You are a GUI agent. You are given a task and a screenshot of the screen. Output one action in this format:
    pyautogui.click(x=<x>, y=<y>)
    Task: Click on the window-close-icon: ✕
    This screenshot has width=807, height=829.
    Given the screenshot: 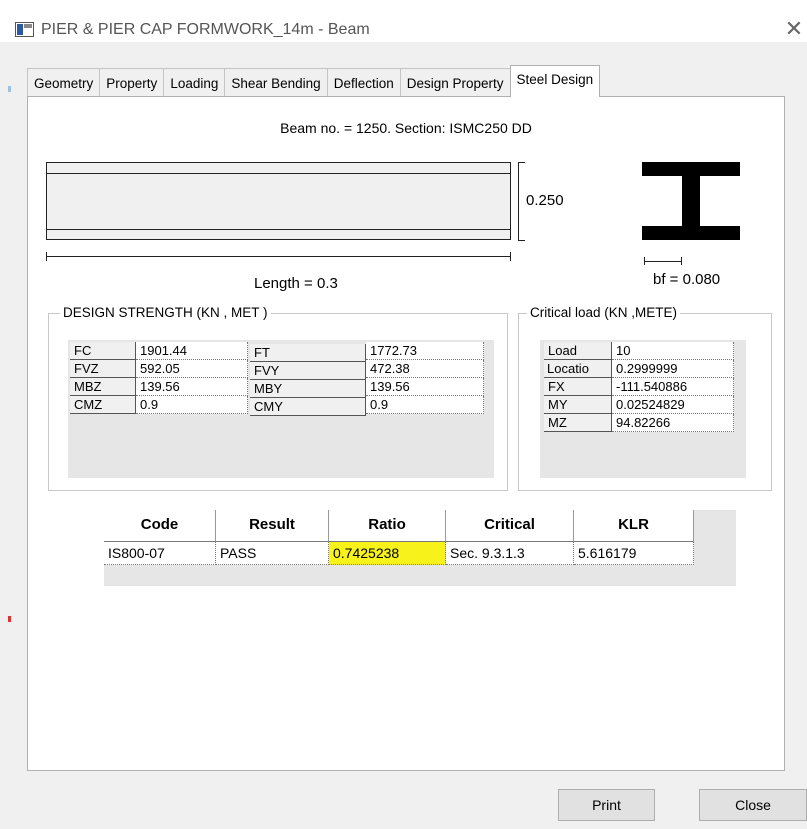 What is the action you would take?
    pyautogui.click(x=794, y=29)
    